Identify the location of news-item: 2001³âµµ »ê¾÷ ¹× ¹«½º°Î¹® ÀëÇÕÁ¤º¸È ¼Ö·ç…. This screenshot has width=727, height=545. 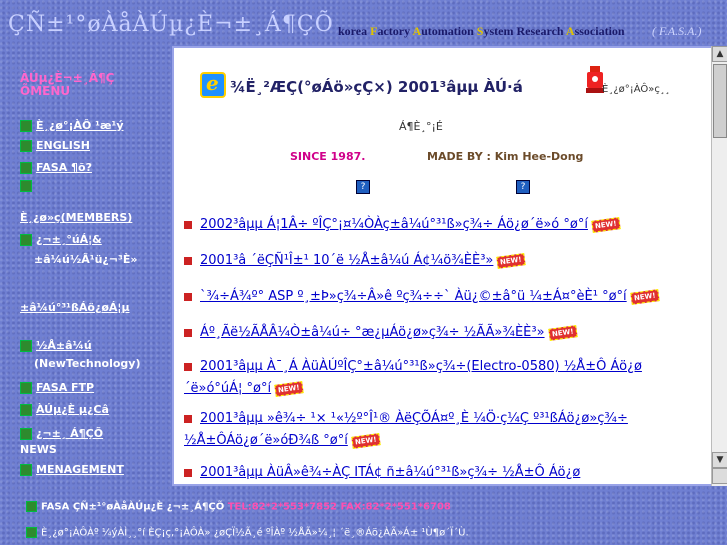
(439, 430).